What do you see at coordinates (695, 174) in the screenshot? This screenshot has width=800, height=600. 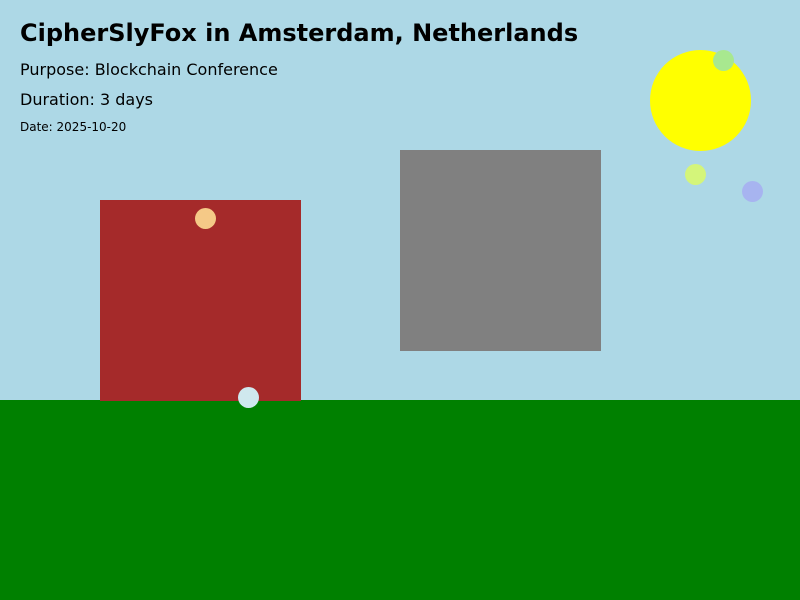 I see `dot-lime` at bounding box center [695, 174].